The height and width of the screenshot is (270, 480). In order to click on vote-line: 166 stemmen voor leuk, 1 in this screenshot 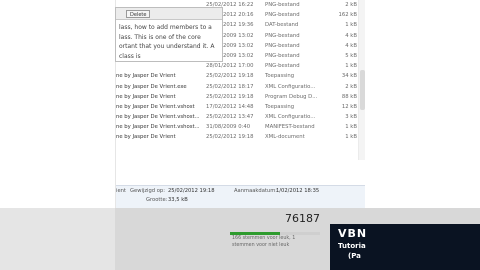, I will do `click(264, 238)`.